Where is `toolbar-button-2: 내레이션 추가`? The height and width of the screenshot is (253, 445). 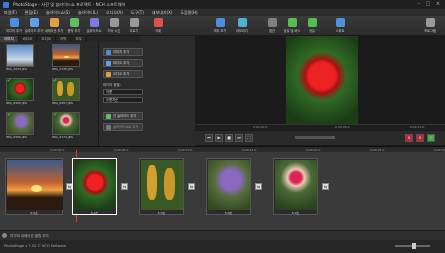 toolbar-button-2: 내레이션 추가 is located at coordinates (54, 26).